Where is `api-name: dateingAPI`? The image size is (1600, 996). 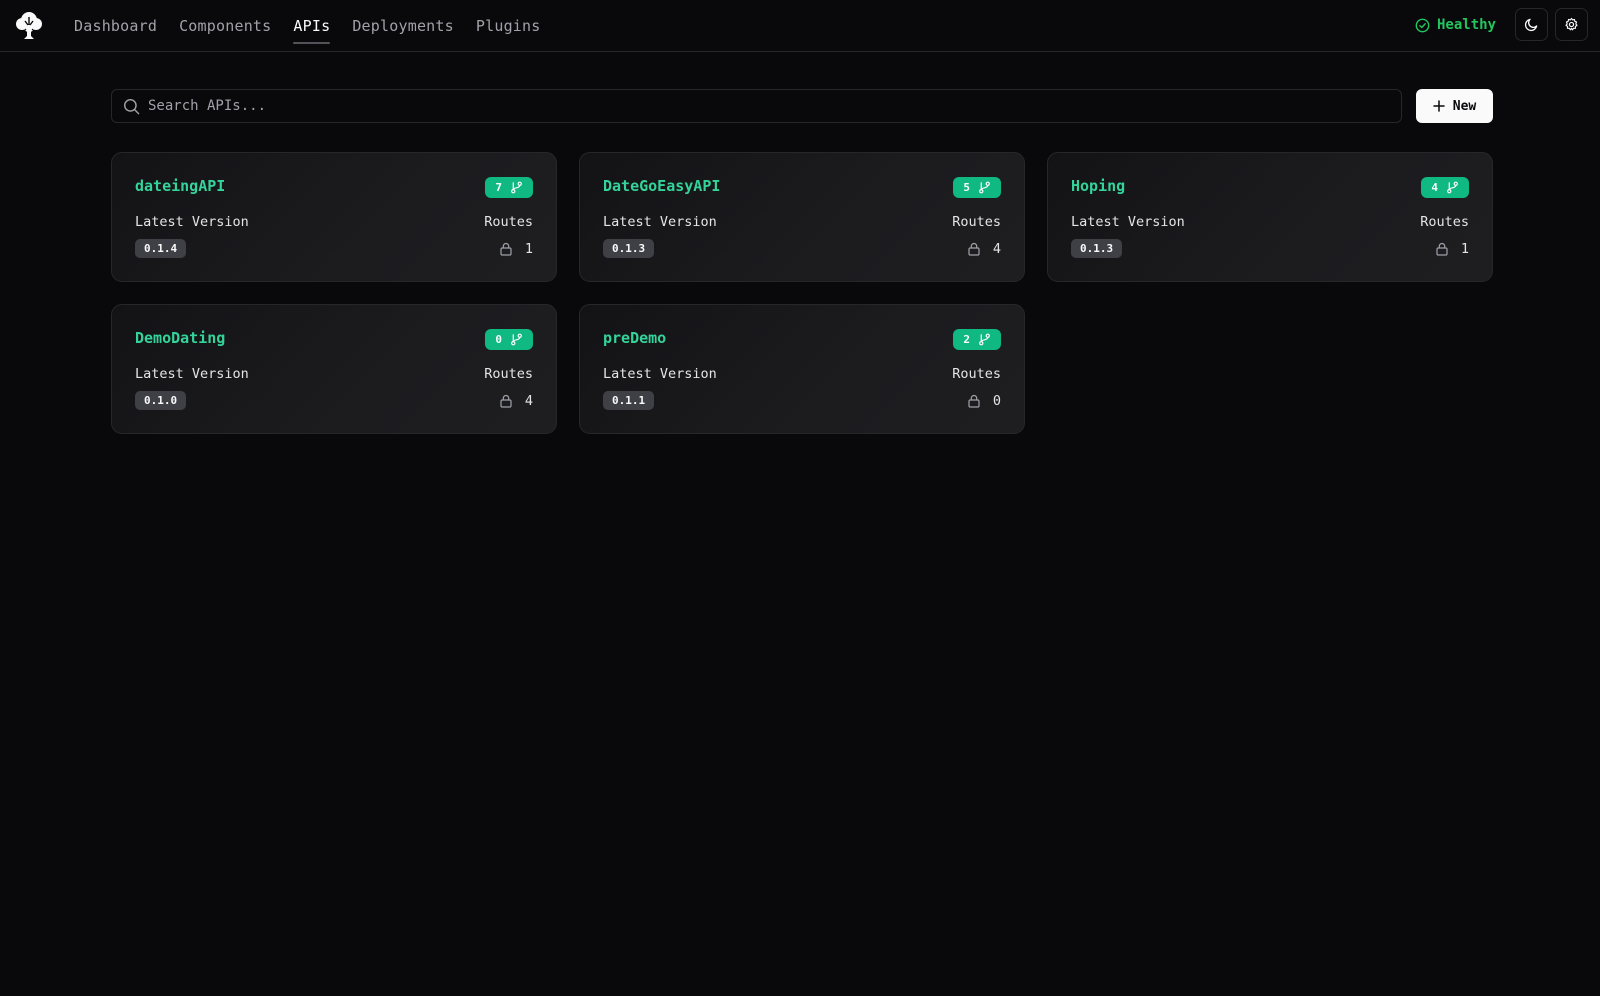
api-name: dateingAPI is located at coordinates (180, 186).